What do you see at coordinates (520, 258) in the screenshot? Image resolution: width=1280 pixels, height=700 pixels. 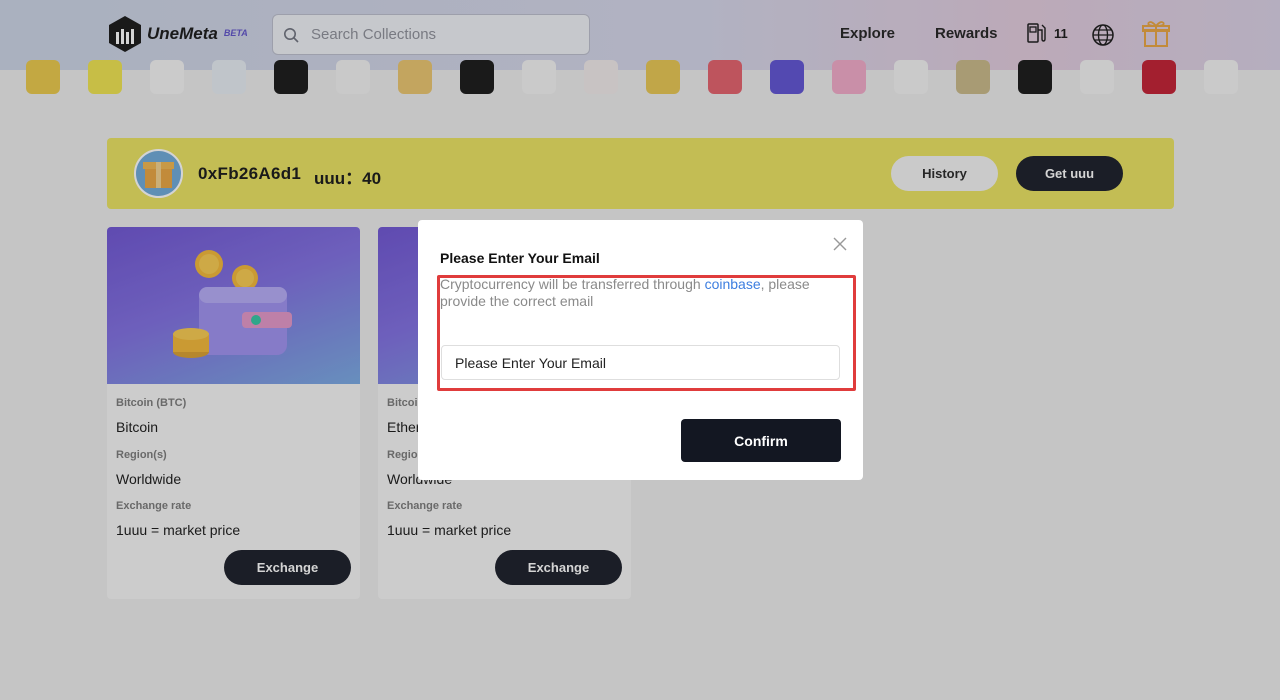 I see `modal-title: Please Enter Your Email` at bounding box center [520, 258].